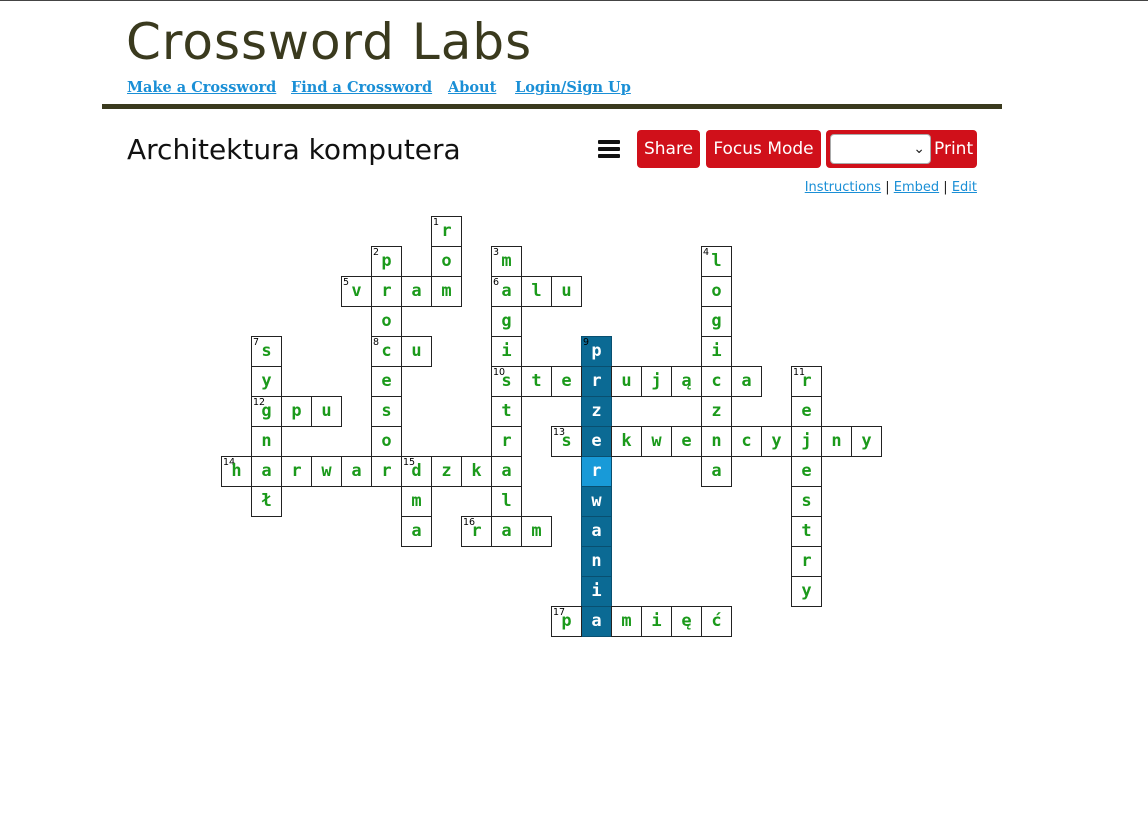 The width and height of the screenshot is (1148, 838). What do you see at coordinates (953, 149) in the screenshot?
I see `print-button: Print` at bounding box center [953, 149].